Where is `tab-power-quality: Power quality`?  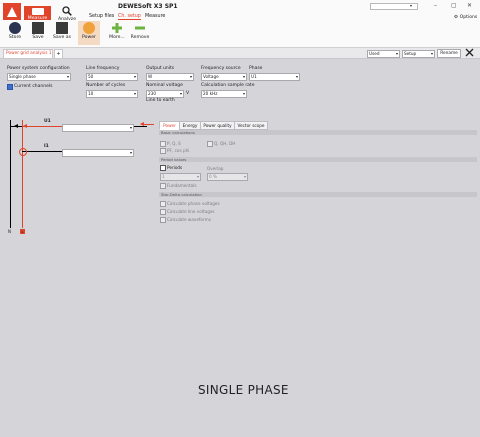
tab-power-quality: Power quality is located at coordinates (217, 125).